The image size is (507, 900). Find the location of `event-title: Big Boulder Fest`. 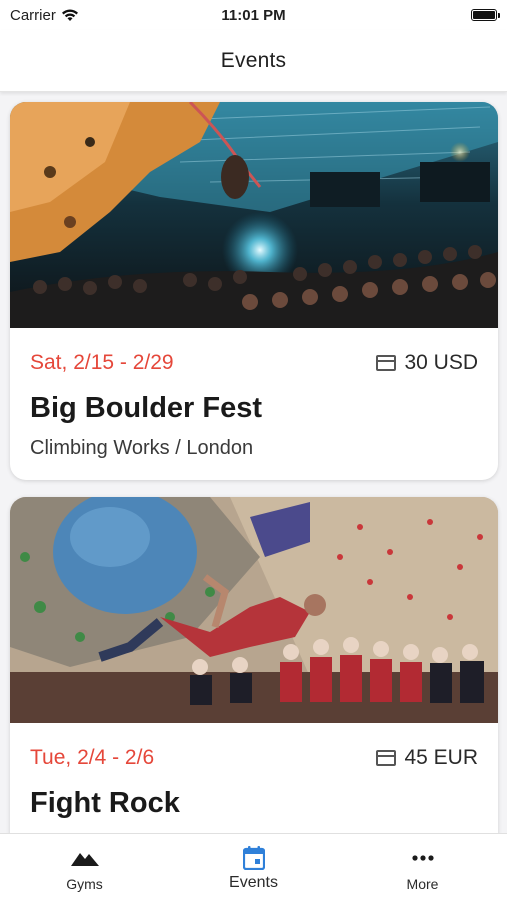

event-title: Big Boulder Fest is located at coordinates (146, 408).